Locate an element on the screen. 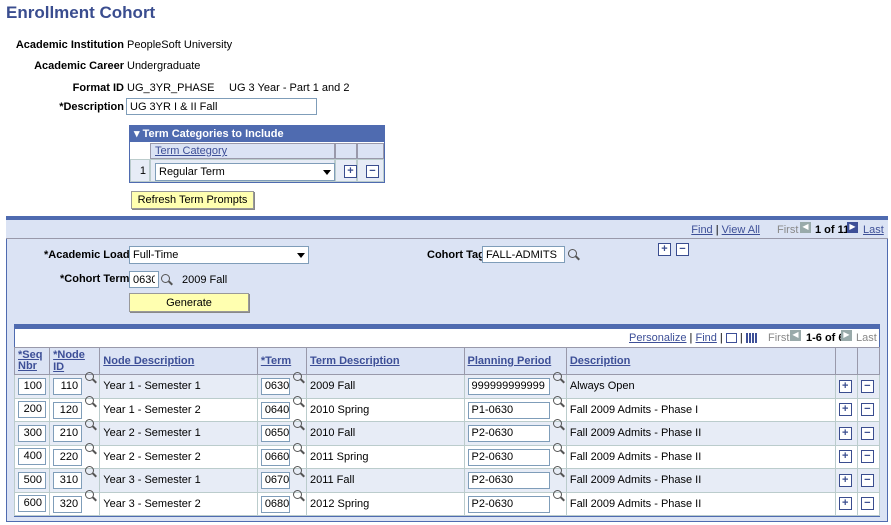 The height and width of the screenshot is (525, 891). seq-nbr-input: 500 is located at coordinates (32, 480).